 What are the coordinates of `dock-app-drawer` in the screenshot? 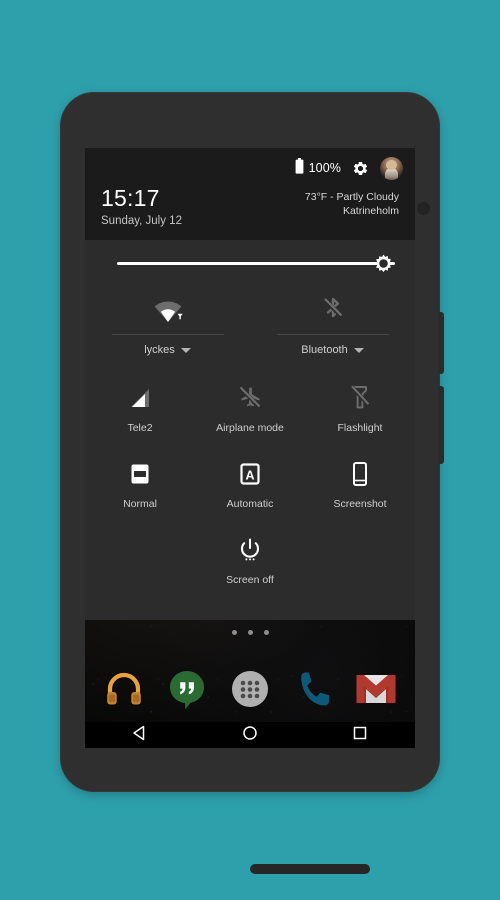 It's located at (250, 689).